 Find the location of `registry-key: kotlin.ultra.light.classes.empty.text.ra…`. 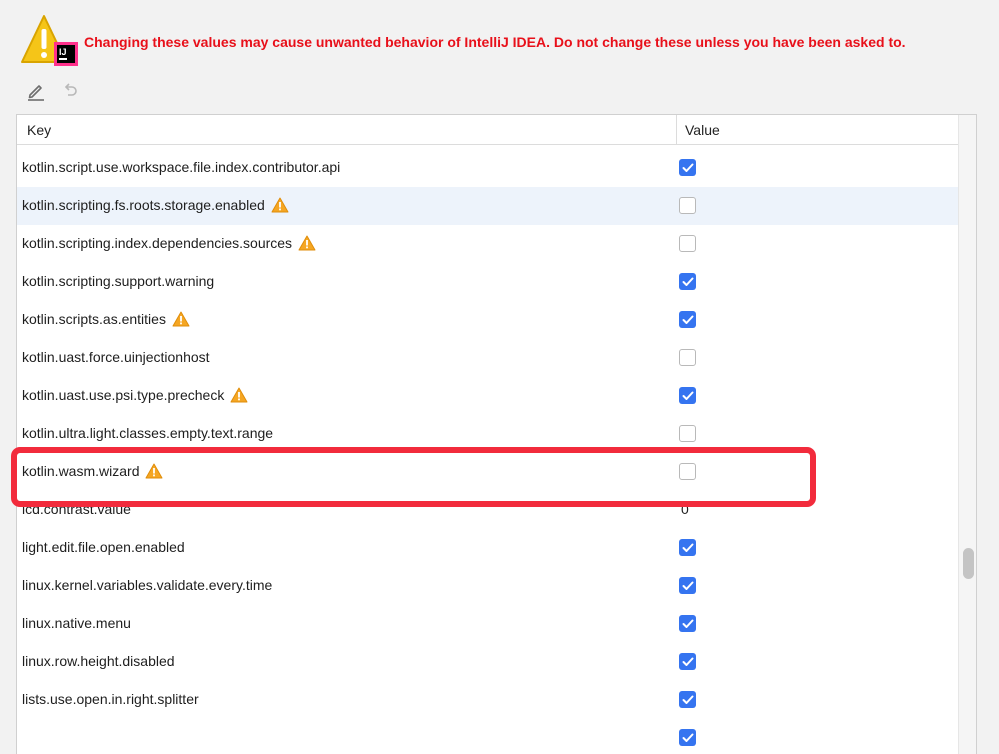

registry-key: kotlin.ultra.light.classes.empty.text.ra… is located at coordinates (147, 433).